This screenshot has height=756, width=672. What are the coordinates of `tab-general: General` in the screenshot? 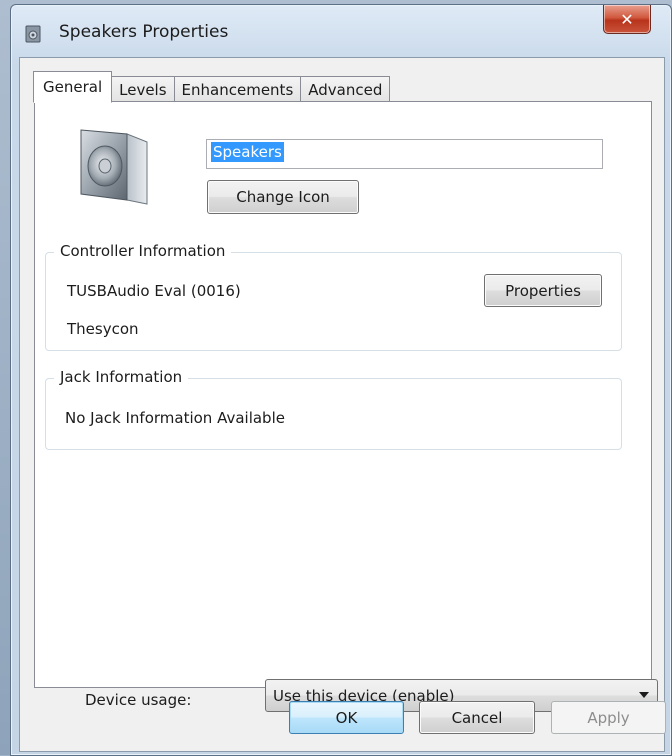 It's located at (73, 87).